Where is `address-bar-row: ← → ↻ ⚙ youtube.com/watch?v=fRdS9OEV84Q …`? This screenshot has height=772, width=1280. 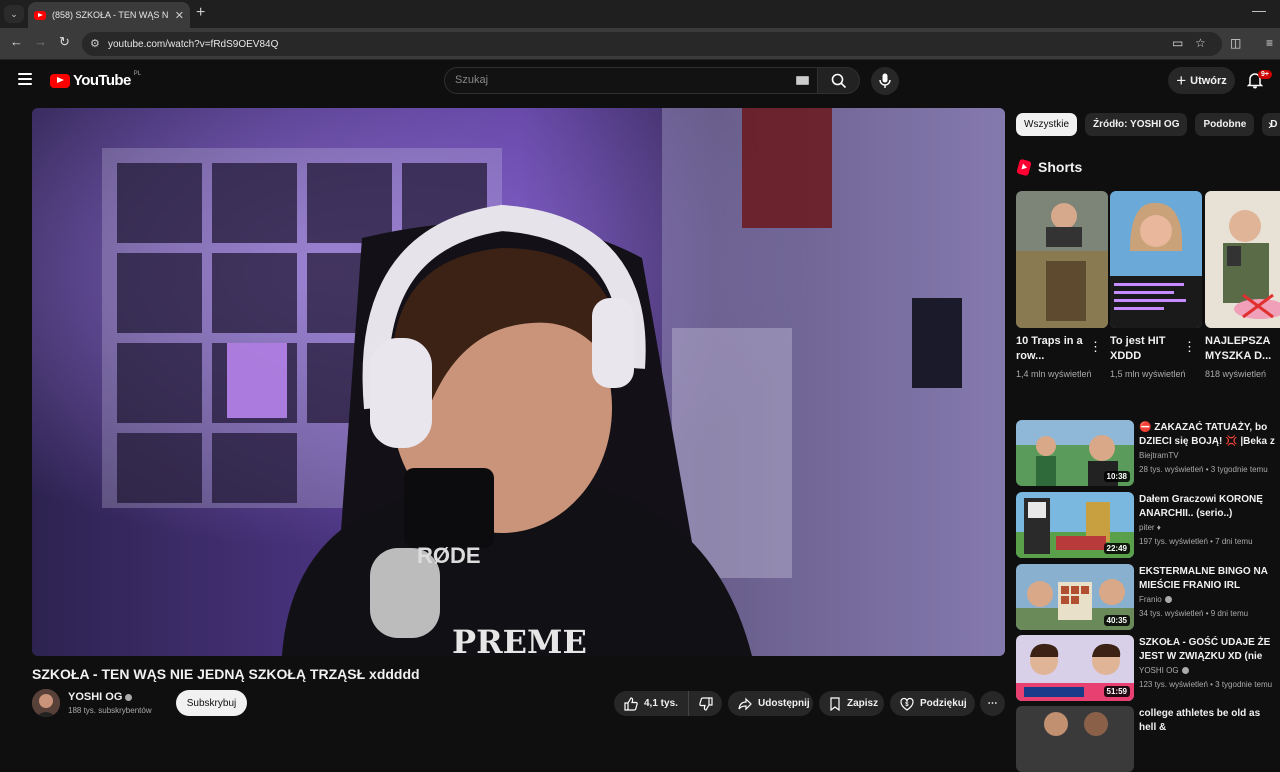
address-bar-row: ← → ↻ ⚙ youtube.com/watch?v=fRdS9OEV84Q … is located at coordinates (640, 44).